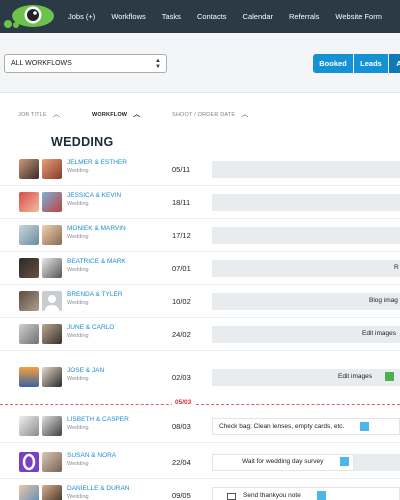 Image resolution: width=400 pixels, height=500 pixels. I want to click on column-header-date: SHOOT / ORDER DATE ︿, so click(210, 114).